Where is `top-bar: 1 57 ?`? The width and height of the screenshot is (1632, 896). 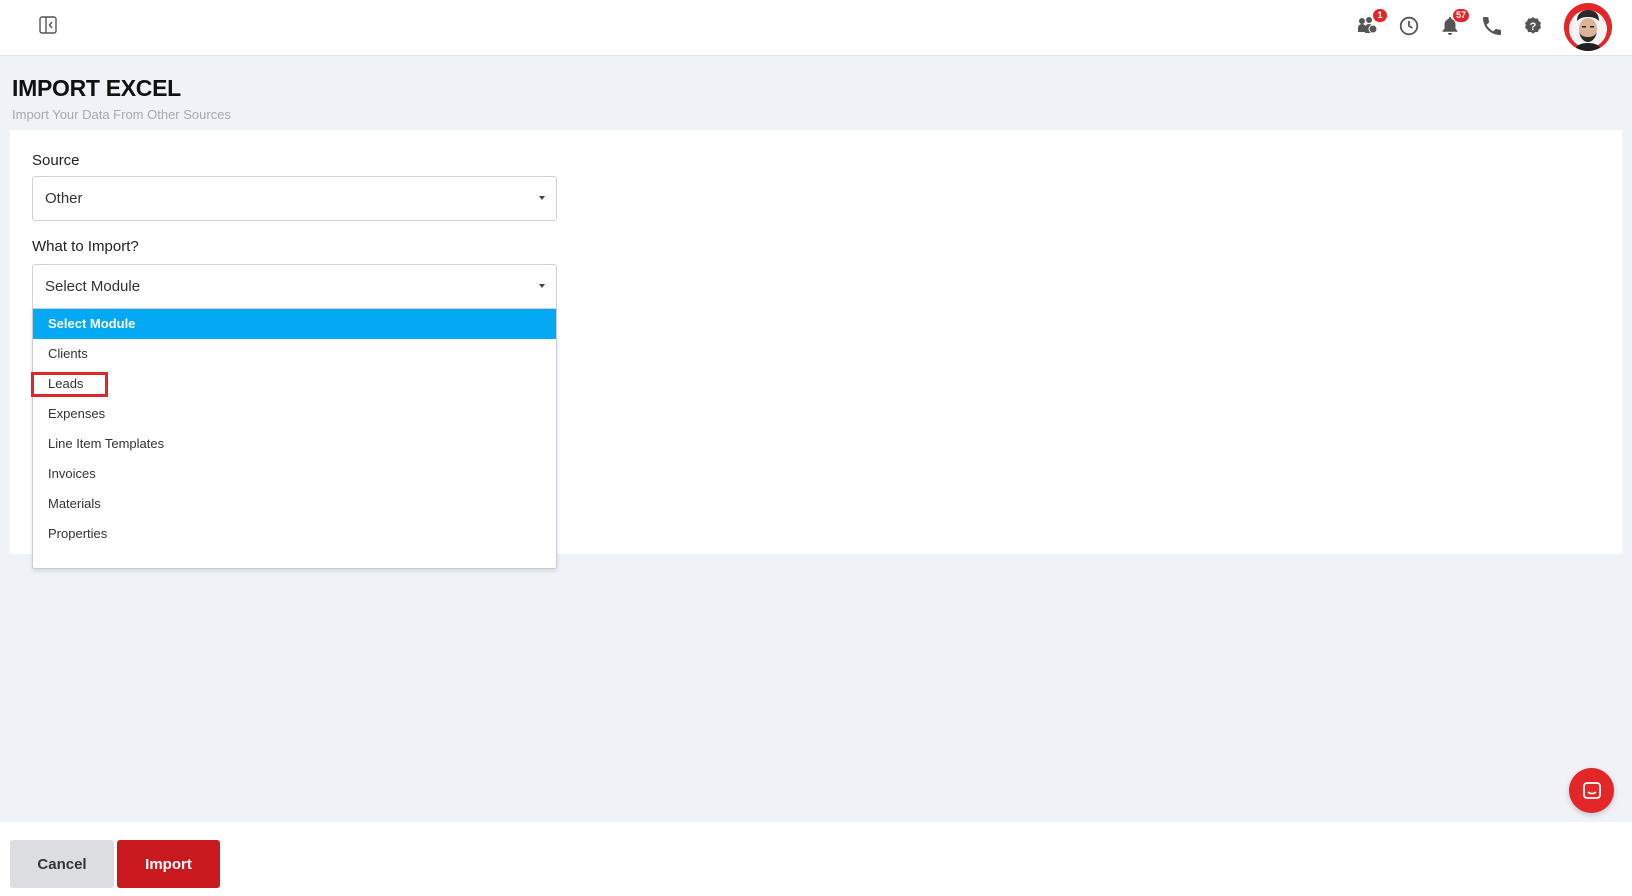 top-bar: 1 57 ? is located at coordinates (816, 28).